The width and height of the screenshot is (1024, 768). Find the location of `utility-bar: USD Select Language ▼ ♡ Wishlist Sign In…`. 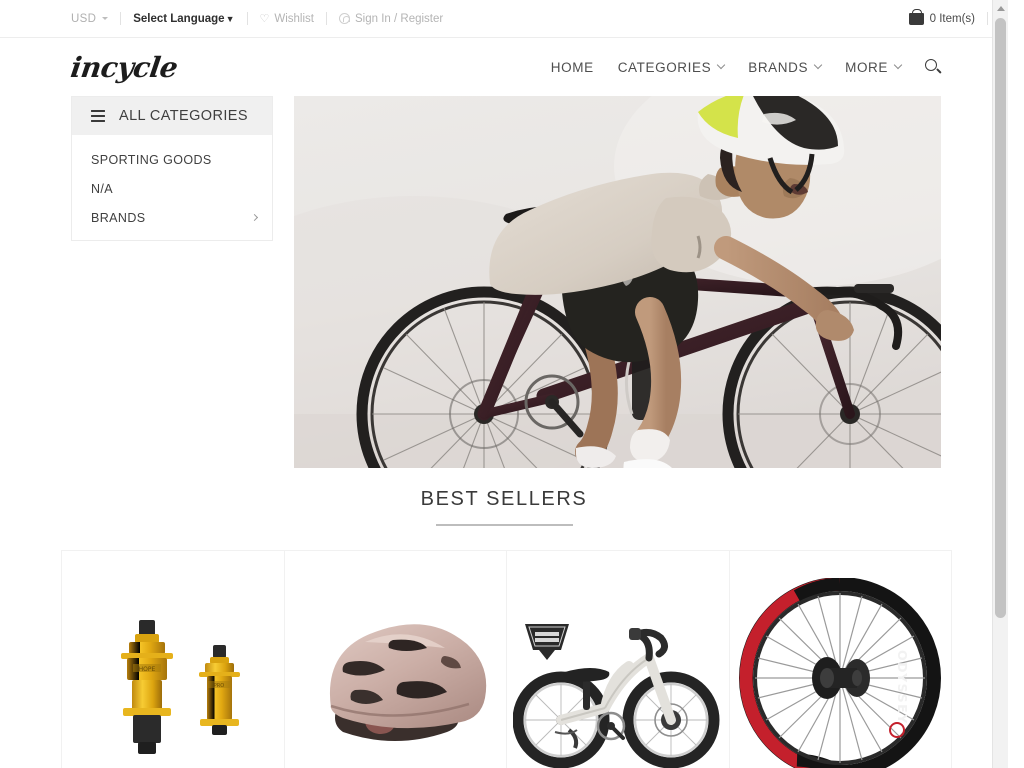

utility-bar: USD Select Language ▼ ♡ Wishlist Sign In… is located at coordinates (504, 19).